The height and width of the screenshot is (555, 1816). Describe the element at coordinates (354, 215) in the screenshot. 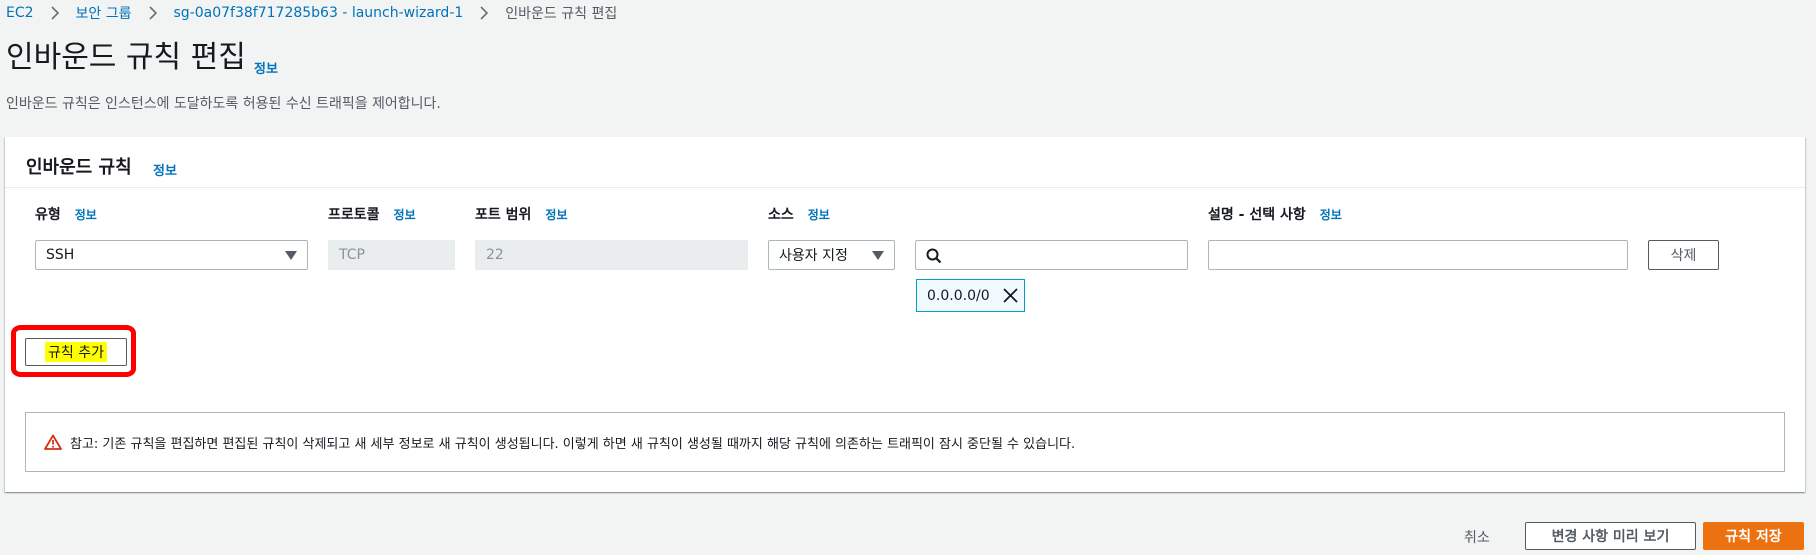

I see `protocol-label: 프로토콜` at that location.